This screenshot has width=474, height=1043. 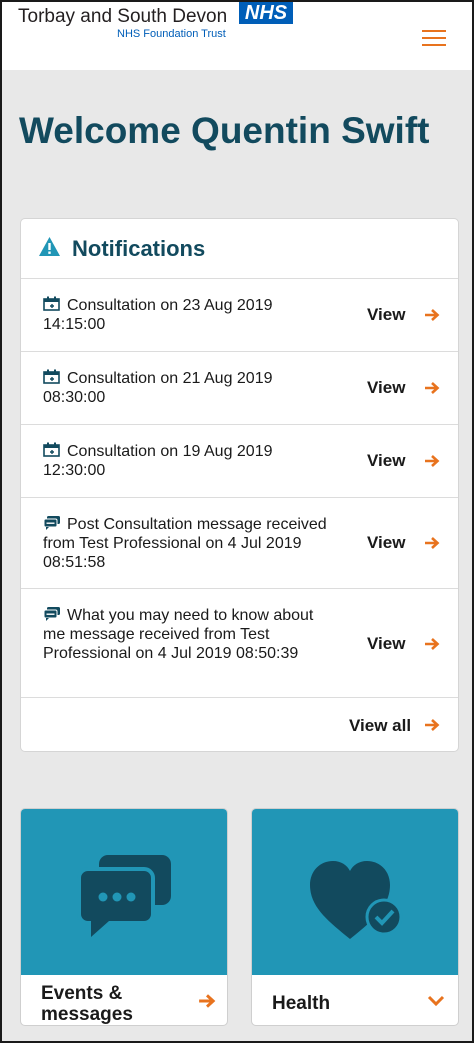 I want to click on heart-check-icon, so click(x=356, y=900).